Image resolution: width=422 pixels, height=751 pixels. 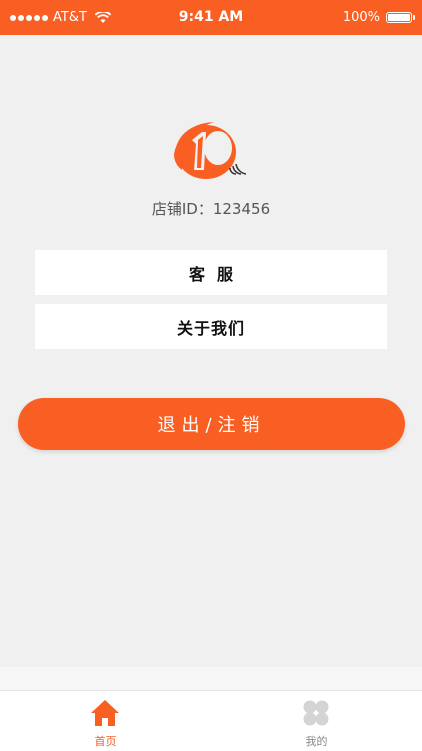 What do you see at coordinates (216, 274) in the screenshot?
I see `customer-service-label: 客服` at bounding box center [216, 274].